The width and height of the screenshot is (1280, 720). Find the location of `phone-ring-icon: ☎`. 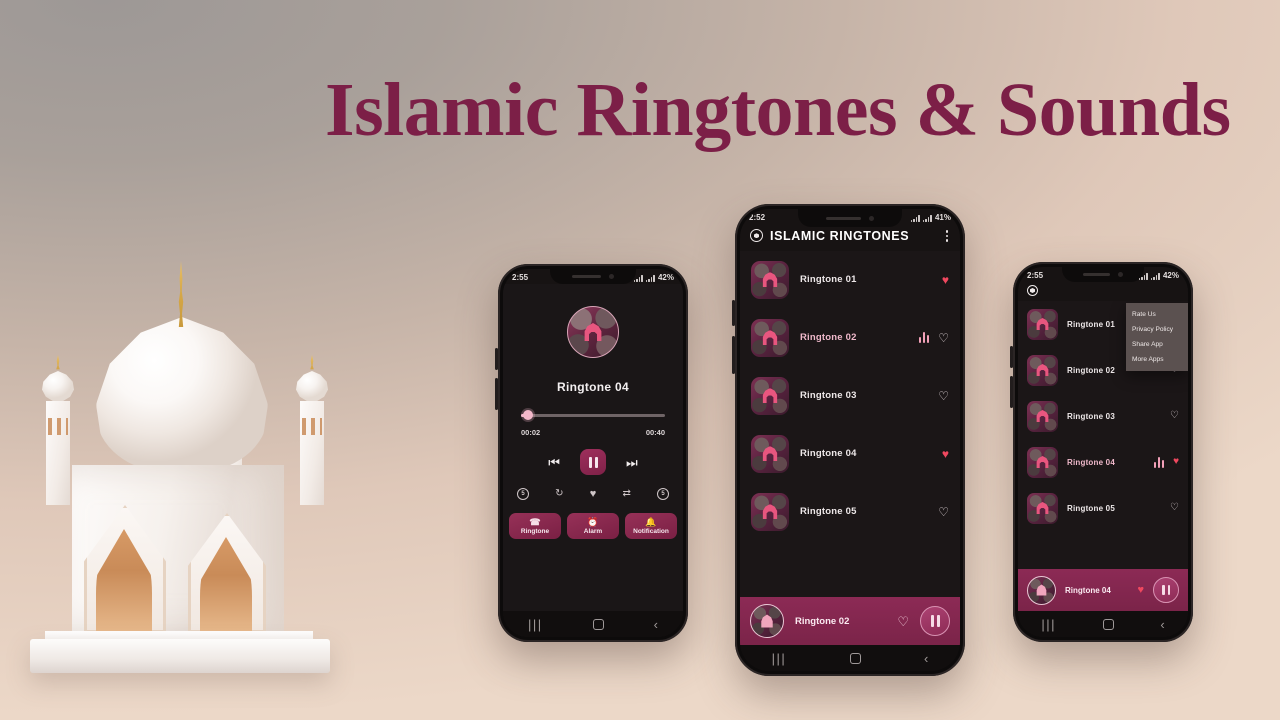

phone-ring-icon: ☎ is located at coordinates (535, 521).